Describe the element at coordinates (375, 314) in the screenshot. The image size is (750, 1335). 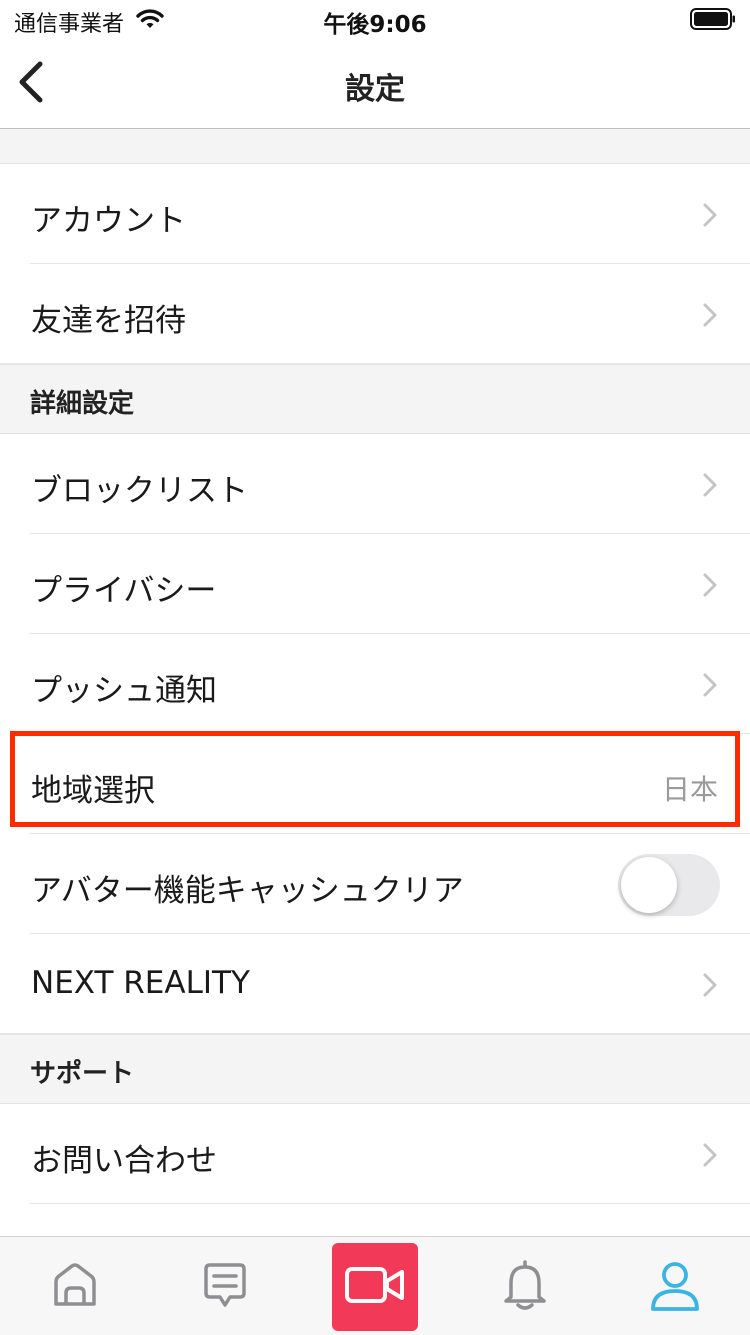
I see `settings-row-invite-friends: 友達を招待` at that location.